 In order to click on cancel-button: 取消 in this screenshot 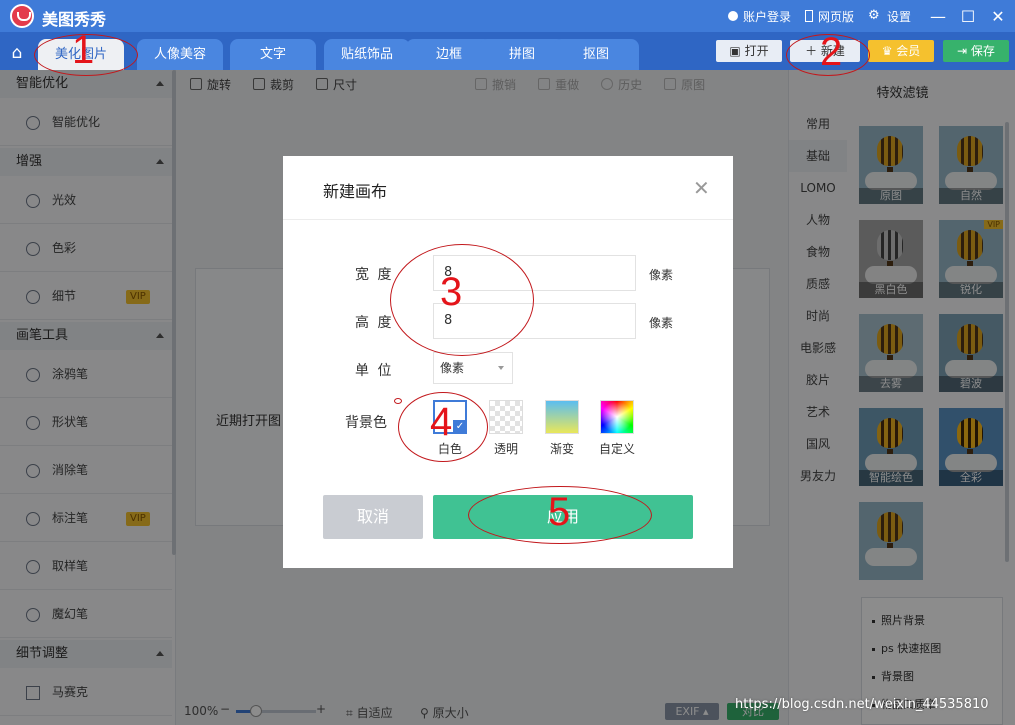, I will do `click(373, 517)`.